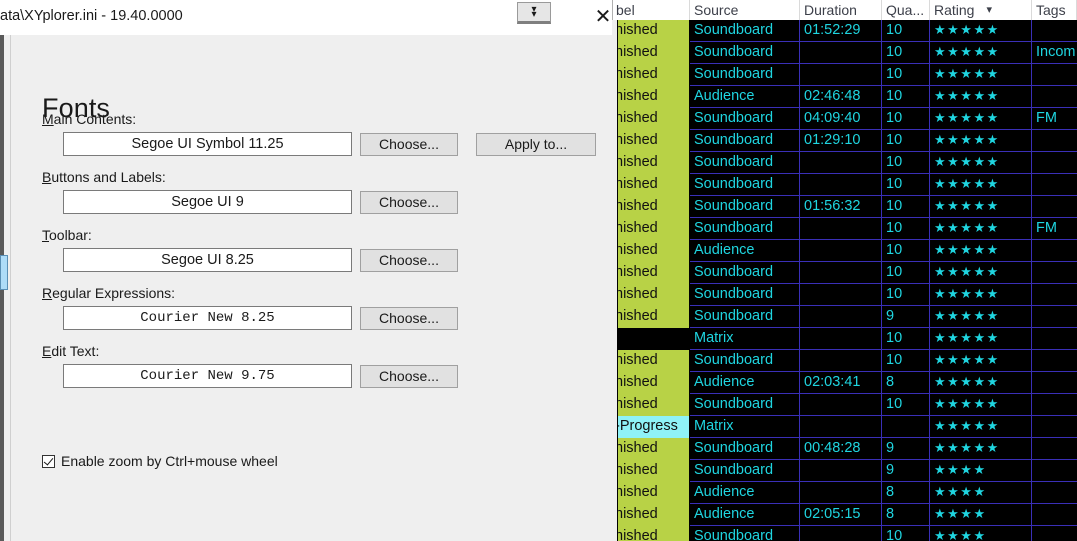 This screenshot has width=1077, height=541. I want to click on file-list-header: bel Source Duration Qua... Rating ▾ Tags, so click(844, 10).